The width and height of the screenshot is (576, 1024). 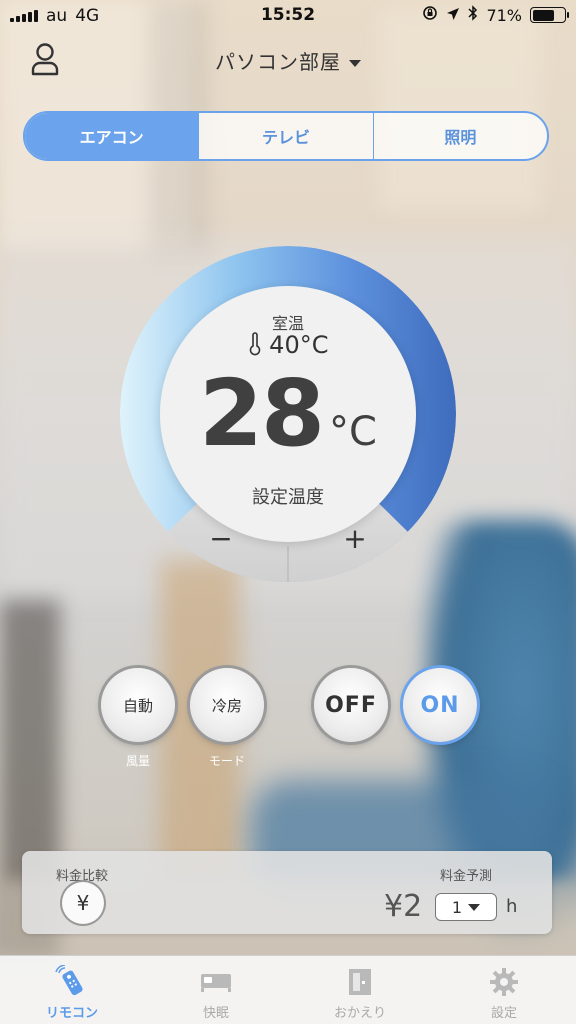 What do you see at coordinates (216, 982) in the screenshot?
I see `bed-icon` at bounding box center [216, 982].